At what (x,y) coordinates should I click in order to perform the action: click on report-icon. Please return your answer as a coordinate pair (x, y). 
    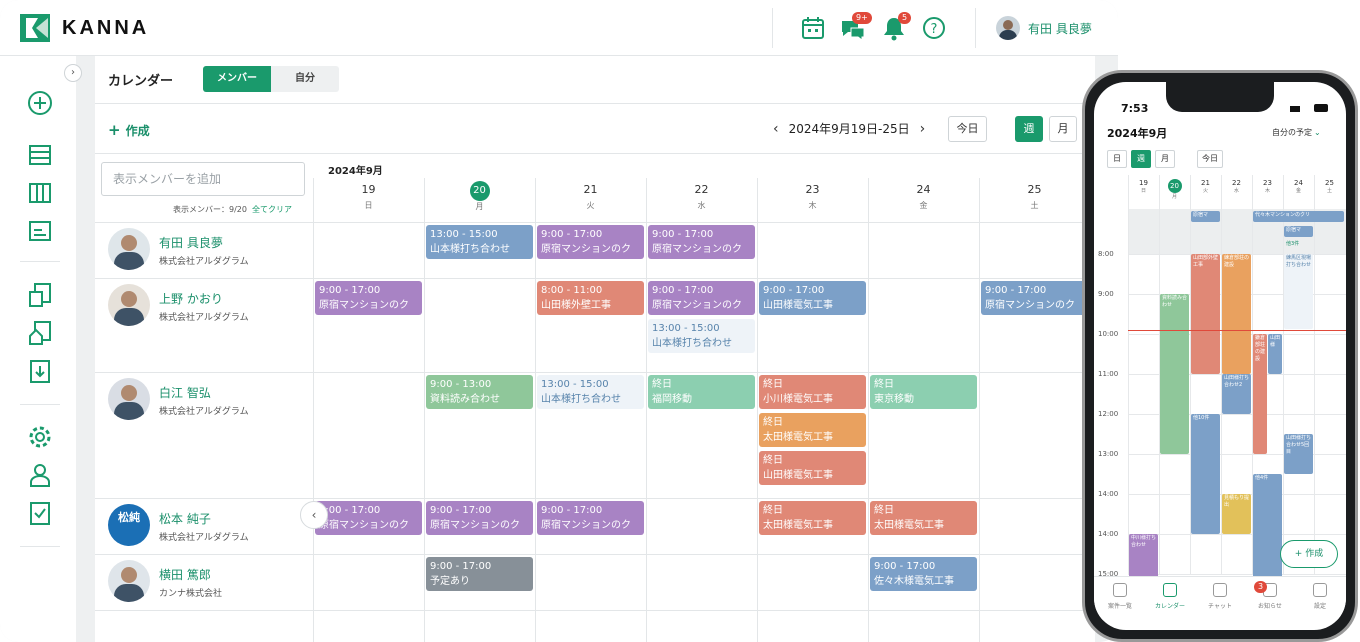
    Looking at the image, I should click on (40, 295).